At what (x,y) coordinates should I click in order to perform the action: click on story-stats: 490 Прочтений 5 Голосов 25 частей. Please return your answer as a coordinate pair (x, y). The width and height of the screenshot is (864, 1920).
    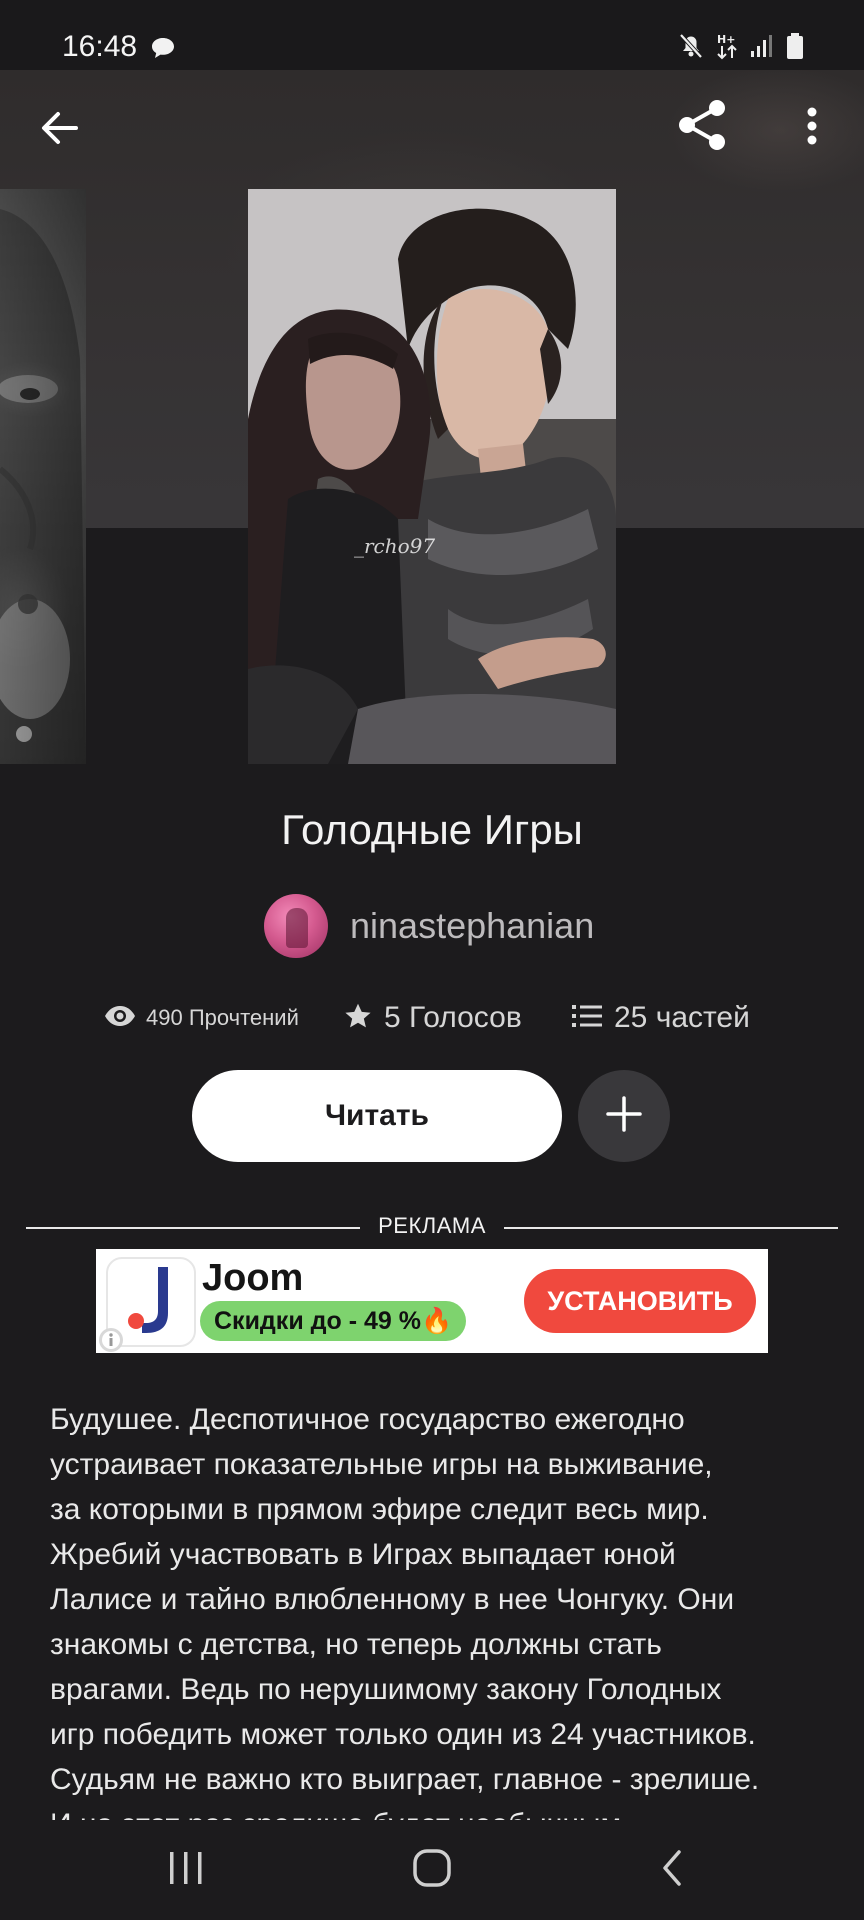
    Looking at the image, I should click on (432, 1018).